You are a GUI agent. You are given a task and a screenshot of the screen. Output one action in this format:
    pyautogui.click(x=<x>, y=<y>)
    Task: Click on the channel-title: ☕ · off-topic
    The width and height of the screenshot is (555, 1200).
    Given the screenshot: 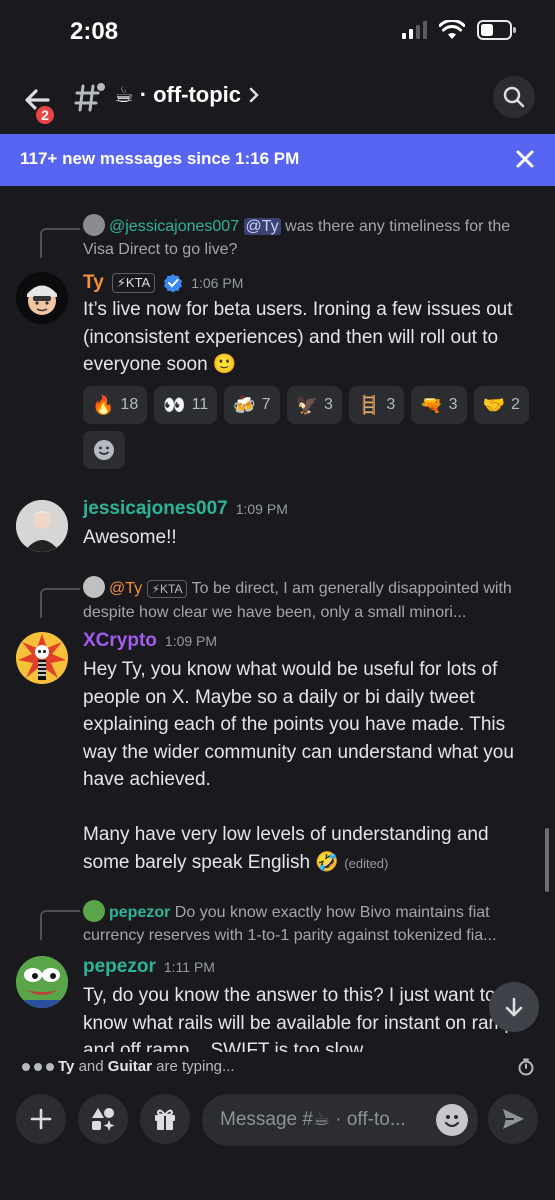 What is the action you would take?
    pyautogui.click(x=187, y=95)
    